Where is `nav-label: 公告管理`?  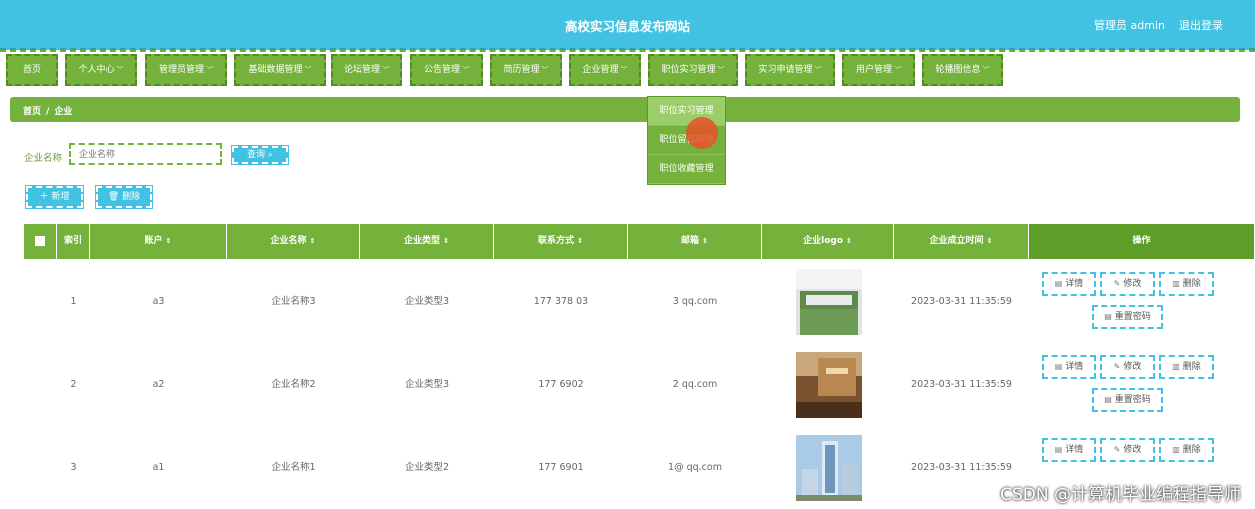
nav-label: 公告管理 is located at coordinates (441, 70).